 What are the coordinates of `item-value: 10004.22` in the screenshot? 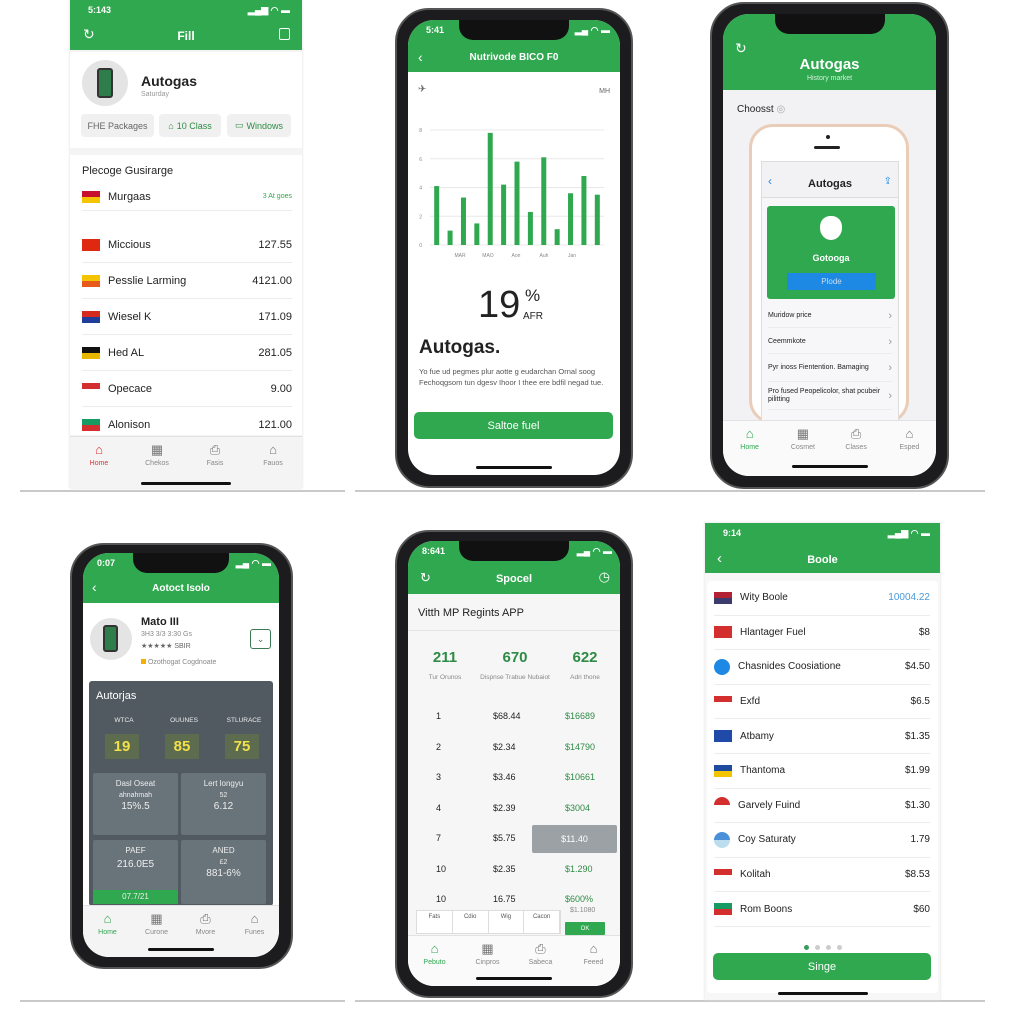 It's located at (909, 598).